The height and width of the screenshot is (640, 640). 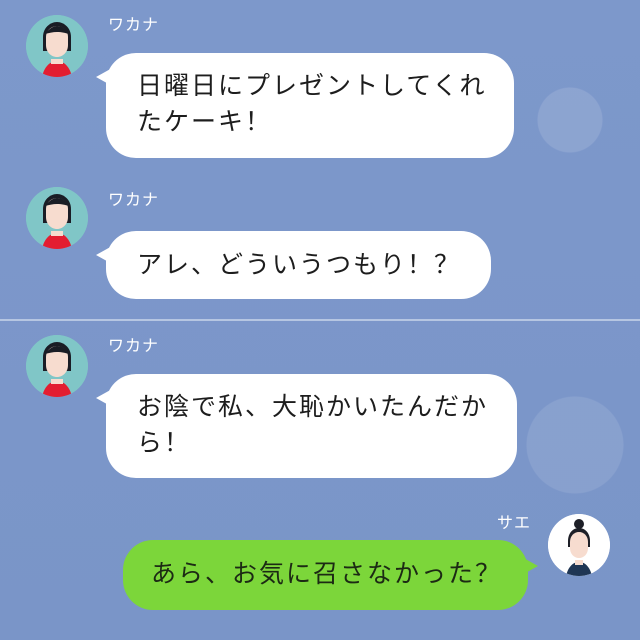 I want to click on message-text-3: お陰で私、大恥かいたんだか ら！, so click(x=313, y=424).